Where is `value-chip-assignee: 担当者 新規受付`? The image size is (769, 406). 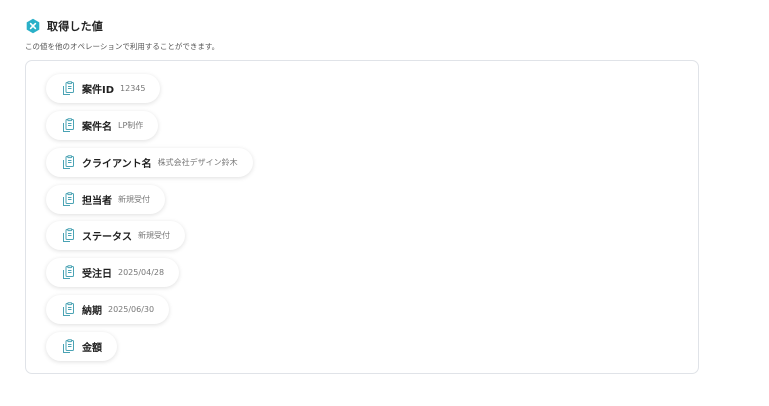
value-chip-assignee: 担当者 新規受付 is located at coordinates (105, 199).